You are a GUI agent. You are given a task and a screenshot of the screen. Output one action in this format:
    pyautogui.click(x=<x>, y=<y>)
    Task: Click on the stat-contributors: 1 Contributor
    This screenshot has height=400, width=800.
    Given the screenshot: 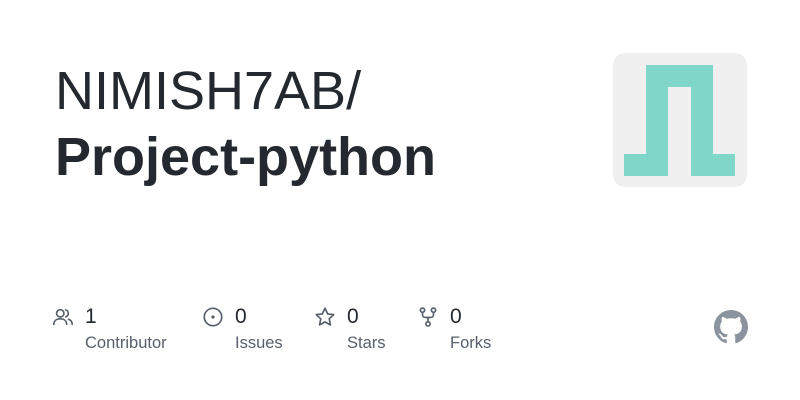 What is the action you would take?
    pyautogui.click(x=109, y=334)
    